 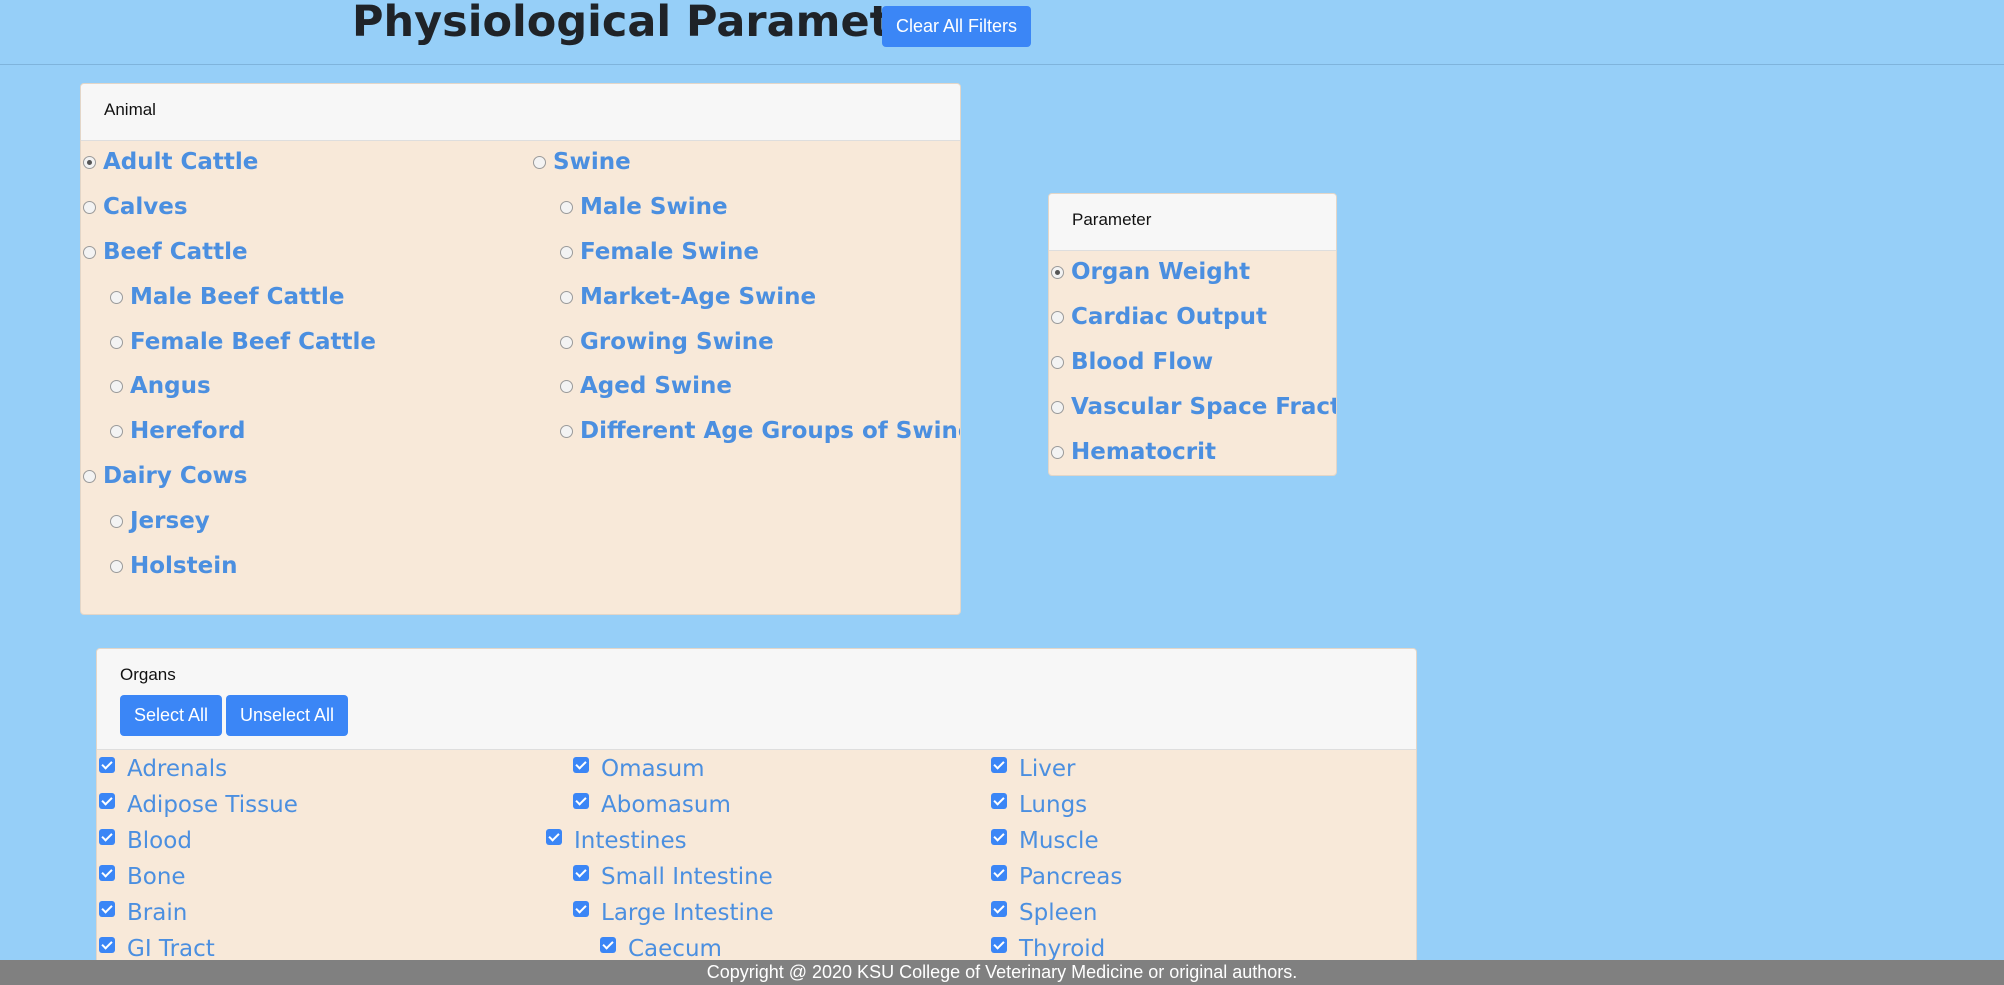 What do you see at coordinates (237, 297) in the screenshot?
I see `radio-label: Male Beef Cattle` at bounding box center [237, 297].